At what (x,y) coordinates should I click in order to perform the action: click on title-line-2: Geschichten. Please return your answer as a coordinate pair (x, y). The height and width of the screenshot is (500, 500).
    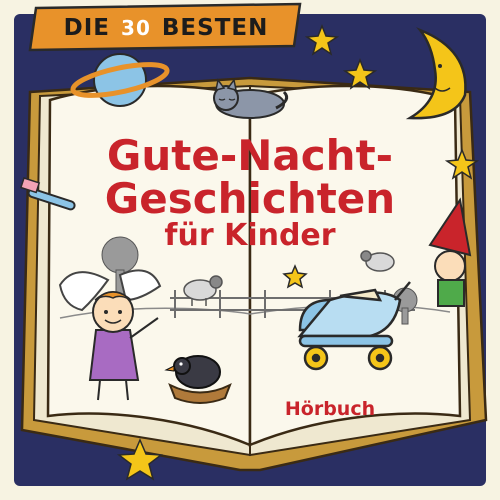
    Looking at the image, I should click on (250, 198).